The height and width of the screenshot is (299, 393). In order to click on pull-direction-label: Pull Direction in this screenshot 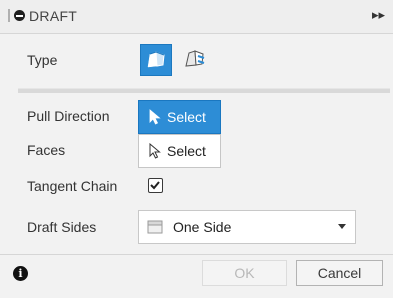, I will do `click(68, 116)`.